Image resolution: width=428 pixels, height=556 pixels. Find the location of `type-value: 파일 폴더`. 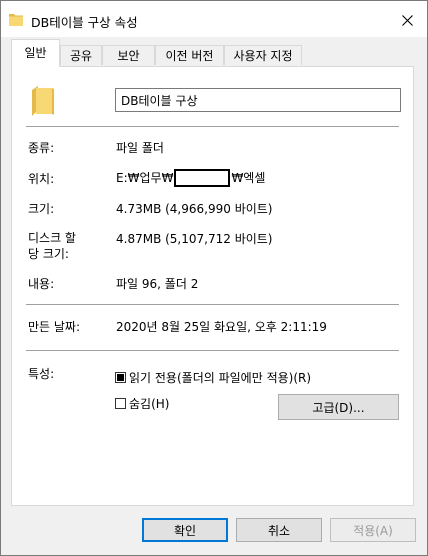

type-value: 파일 폴더 is located at coordinates (140, 148).